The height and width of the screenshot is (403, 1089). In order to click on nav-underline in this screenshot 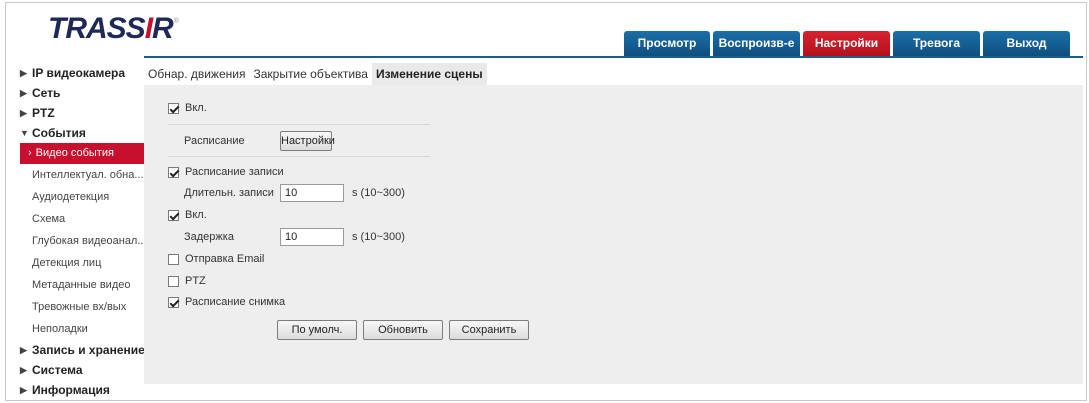, I will do `click(613, 57)`.